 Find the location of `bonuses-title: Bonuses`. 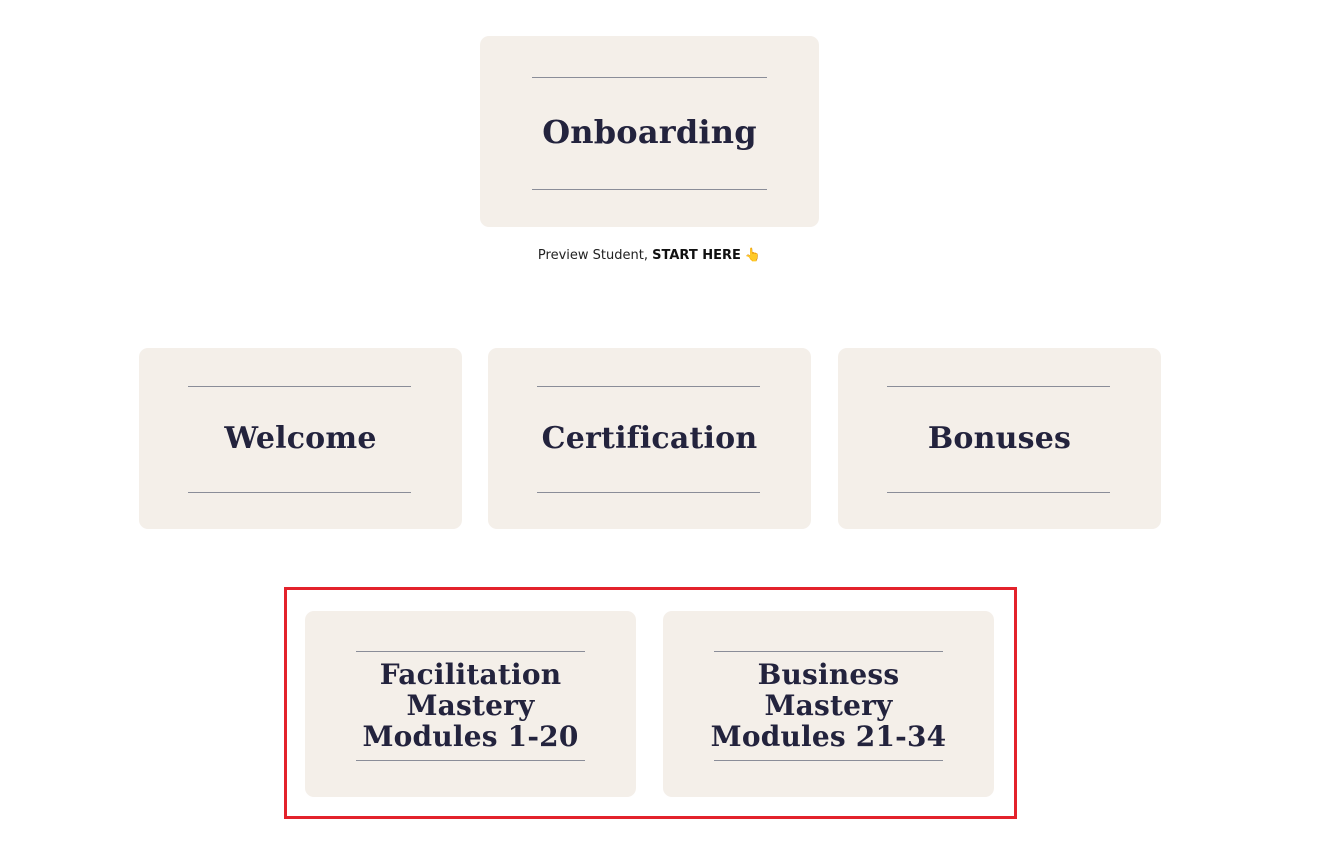

bonuses-title: Bonuses is located at coordinates (999, 438).